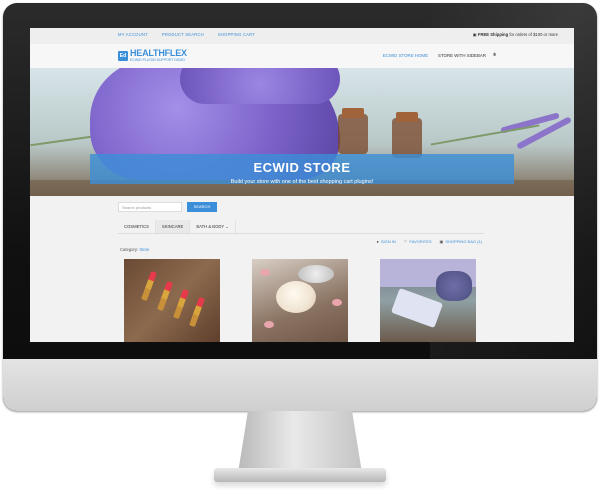  What do you see at coordinates (123, 55) in the screenshot?
I see `logo-mark: Ed` at bounding box center [123, 55].